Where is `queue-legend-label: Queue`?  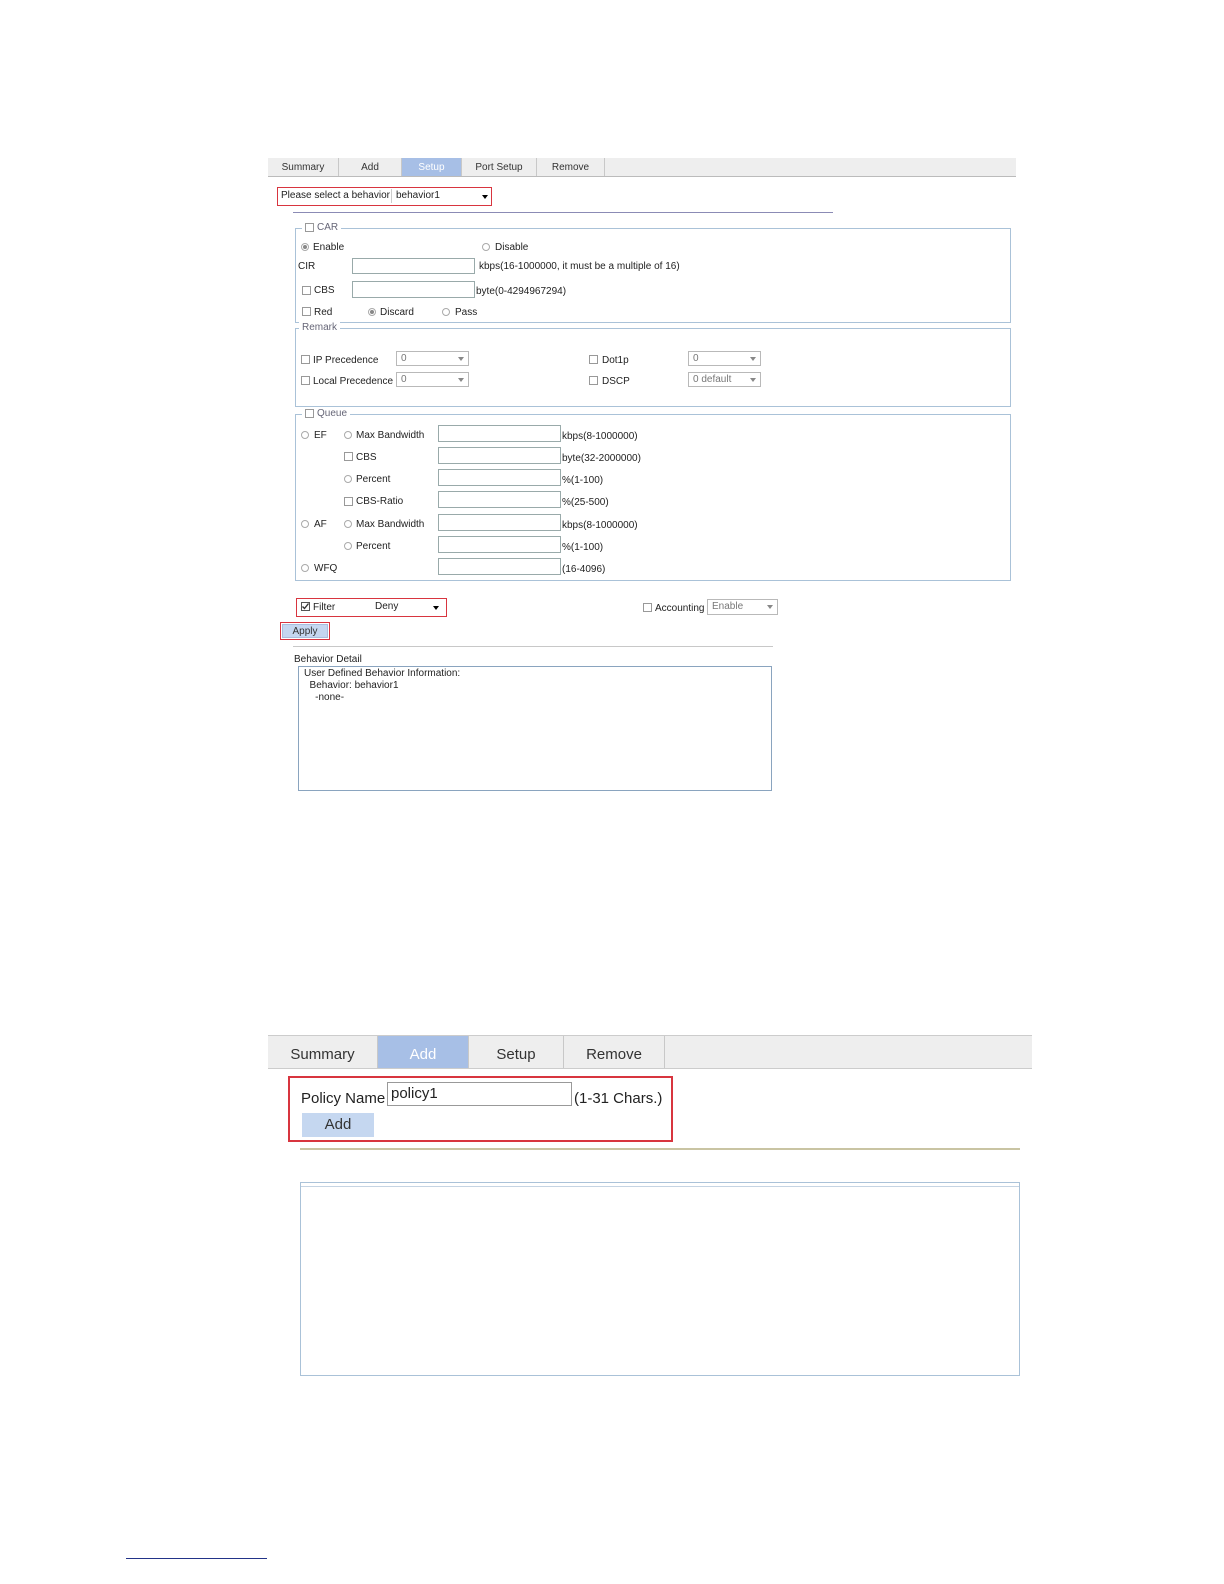
queue-legend-label: Queue is located at coordinates (332, 413).